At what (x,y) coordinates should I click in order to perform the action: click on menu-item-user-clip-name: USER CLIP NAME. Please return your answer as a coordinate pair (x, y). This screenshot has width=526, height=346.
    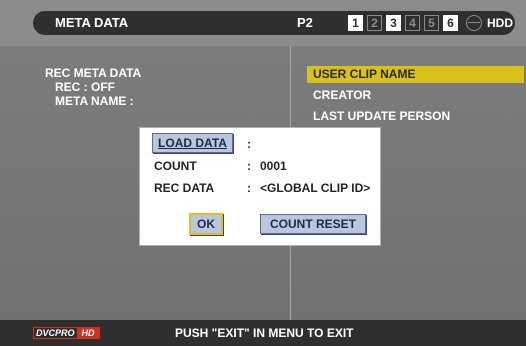
    Looking at the image, I should click on (415, 74).